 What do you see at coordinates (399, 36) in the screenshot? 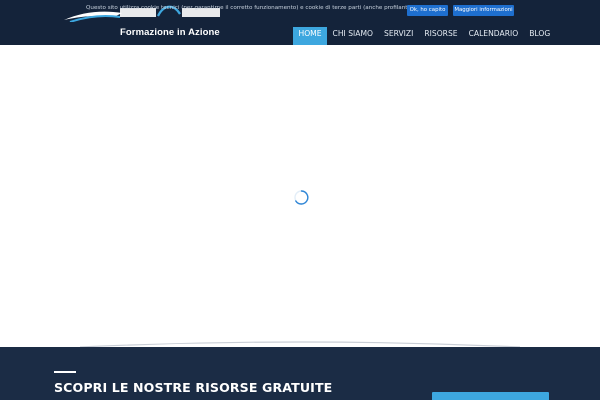
I see `nav-item-servizi: SERVIZI` at bounding box center [399, 36].